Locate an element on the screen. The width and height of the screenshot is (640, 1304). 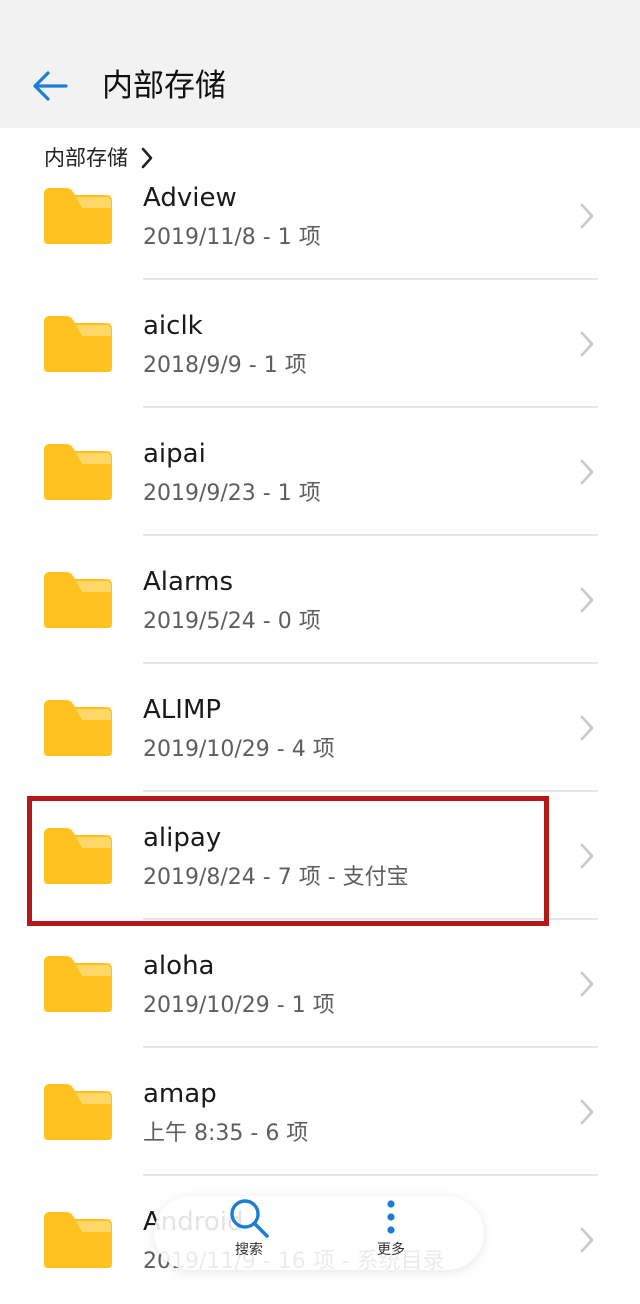
more-label: 更多 is located at coordinates (391, 1250).